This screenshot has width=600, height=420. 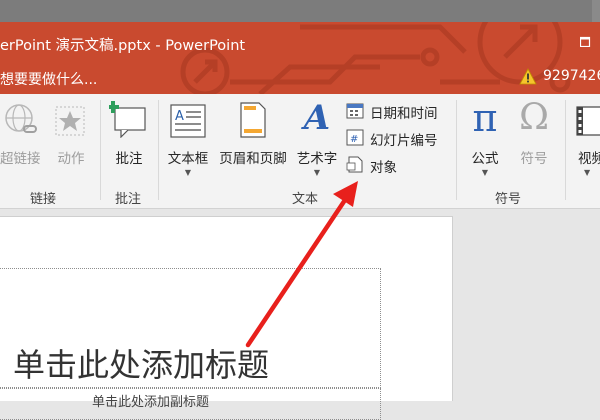 I want to click on slide-number-icon: #, so click(x=355, y=137).